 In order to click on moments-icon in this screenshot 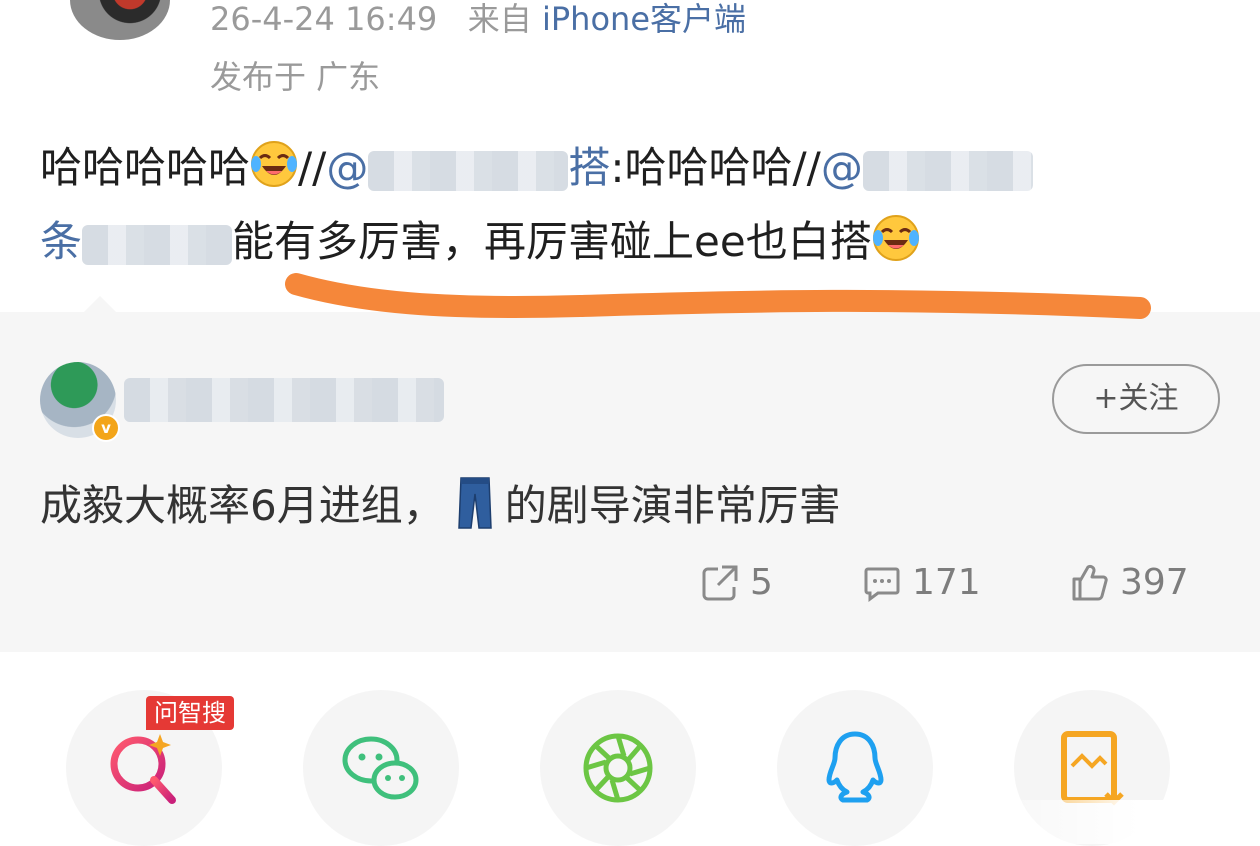, I will do `click(618, 768)`.